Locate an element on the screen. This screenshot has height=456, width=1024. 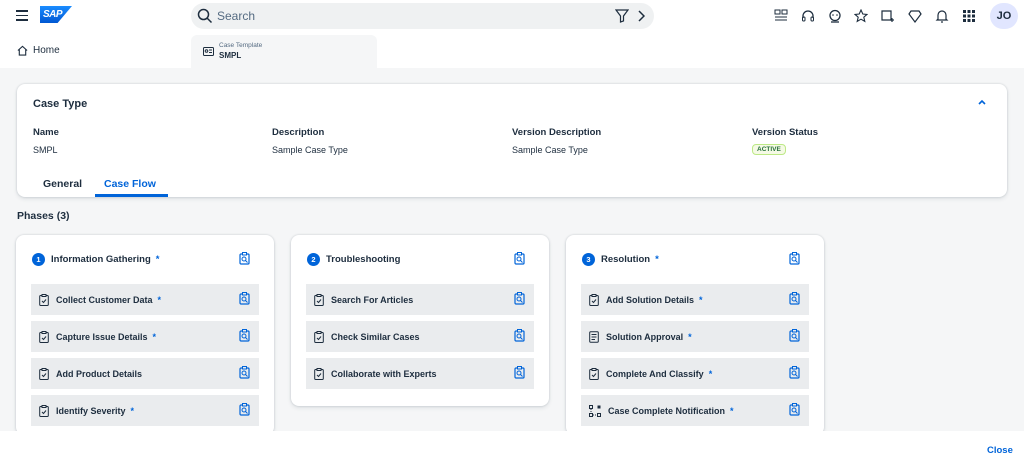
phase-number: 2 is located at coordinates (313, 259).